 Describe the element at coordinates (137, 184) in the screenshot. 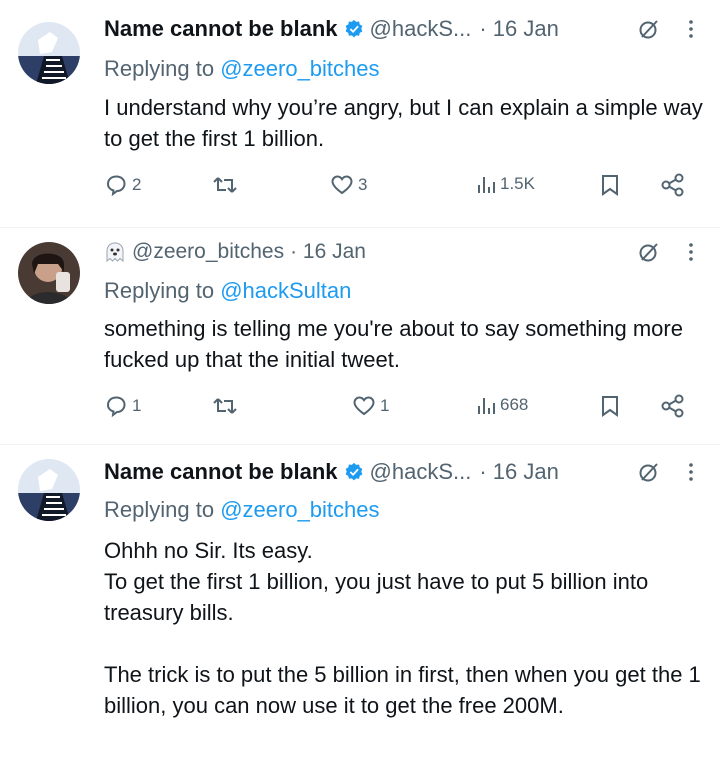

I see `reply-count: 2` at that location.